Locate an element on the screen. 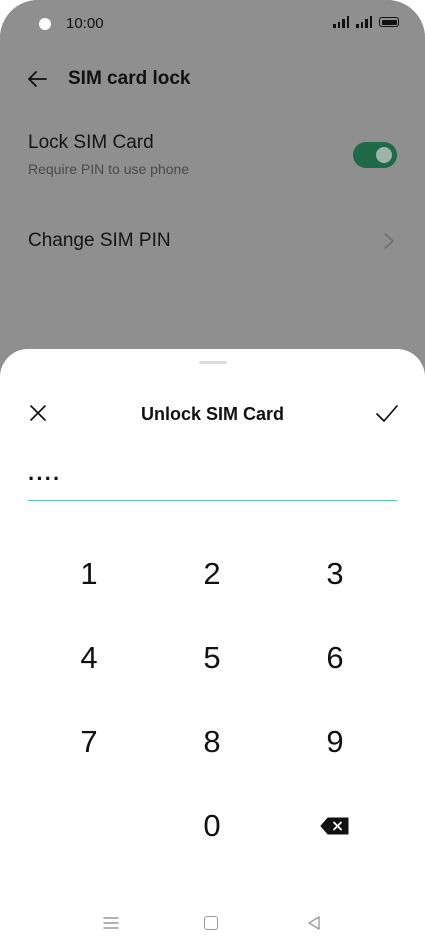  system-nav-bar is located at coordinates (212, 927).